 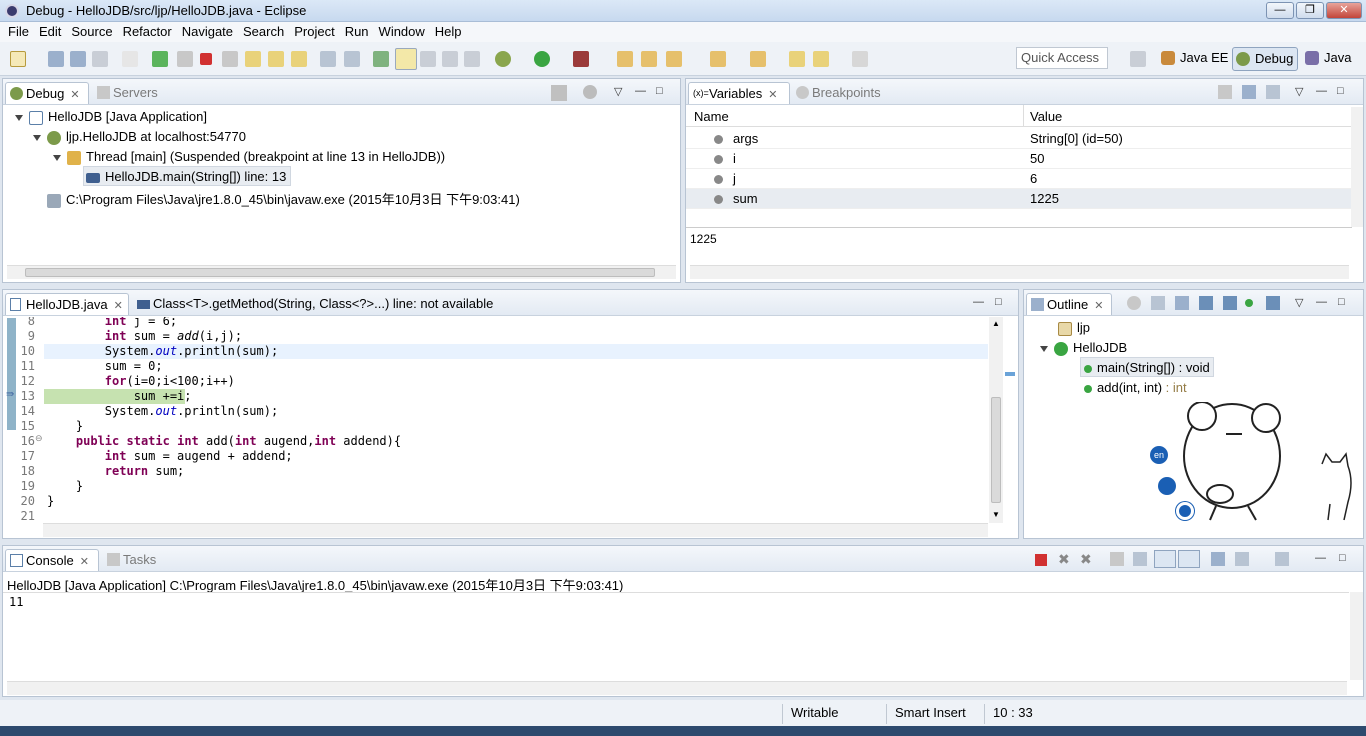 I want to click on open-task-icon, so click(x=649, y=59).